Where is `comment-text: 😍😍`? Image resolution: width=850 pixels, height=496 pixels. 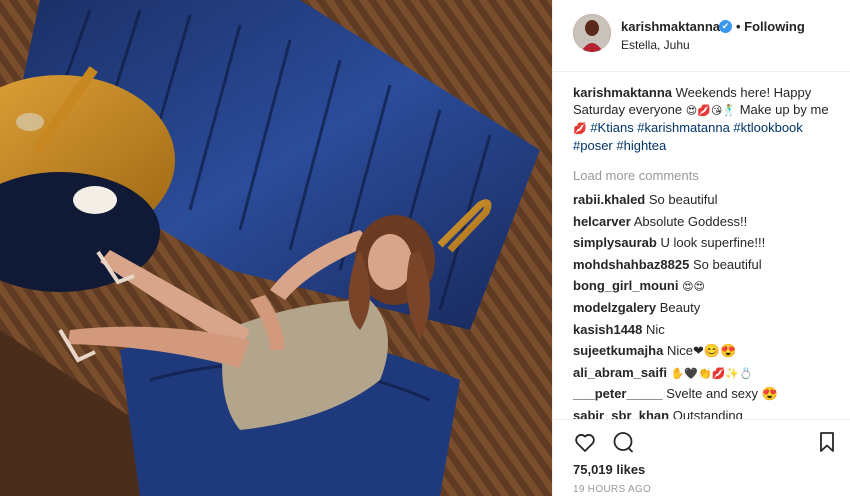
comment-text: 😍😍 is located at coordinates (694, 287).